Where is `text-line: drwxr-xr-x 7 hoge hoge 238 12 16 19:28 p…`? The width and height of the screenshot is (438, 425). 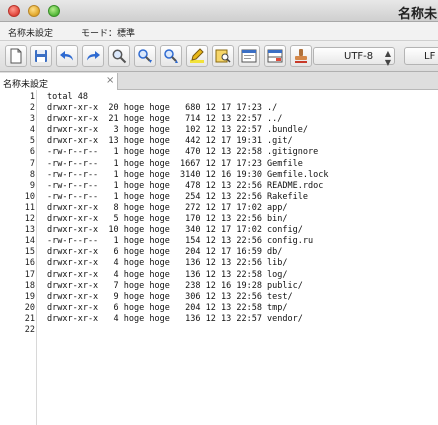
text-line: drwxr-xr-x 7 hoge hoge 238 12 16 19:28 p… is located at coordinates (187, 286).